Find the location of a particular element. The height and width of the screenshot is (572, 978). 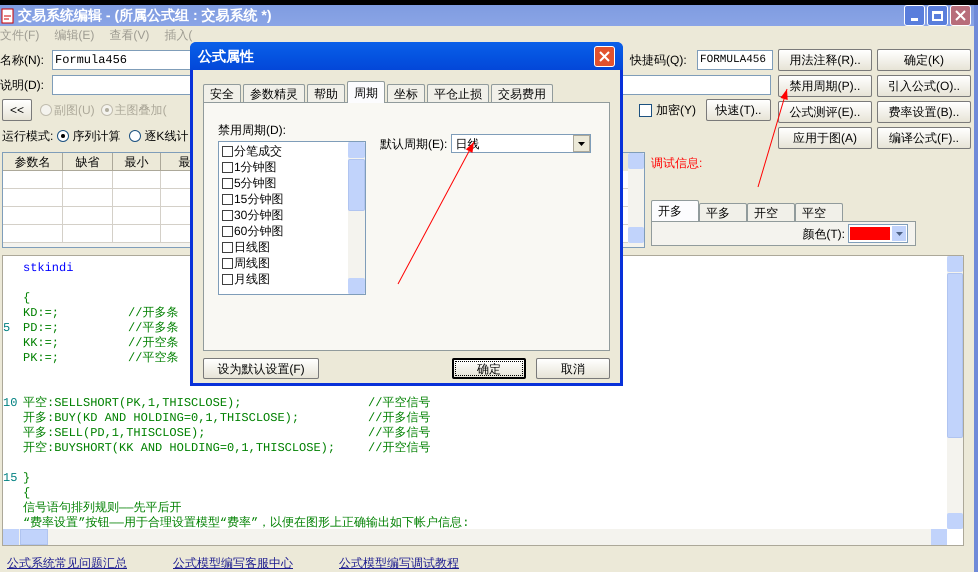

help-link: 公式系统常见问题汇总 is located at coordinates (67, 563).